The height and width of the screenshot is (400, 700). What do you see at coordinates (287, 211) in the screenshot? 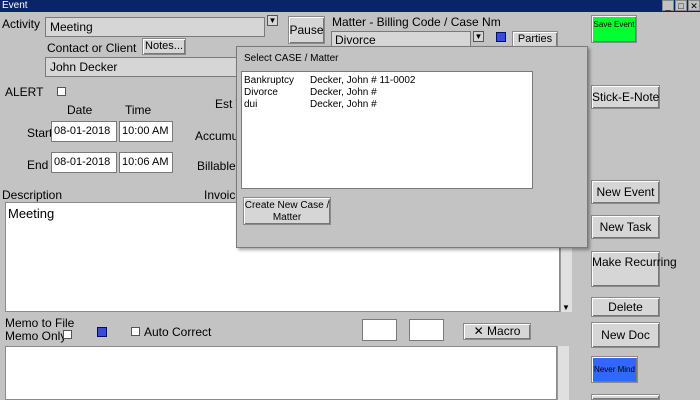
I see `create-new-case-button: Create New Case / Matter` at bounding box center [287, 211].